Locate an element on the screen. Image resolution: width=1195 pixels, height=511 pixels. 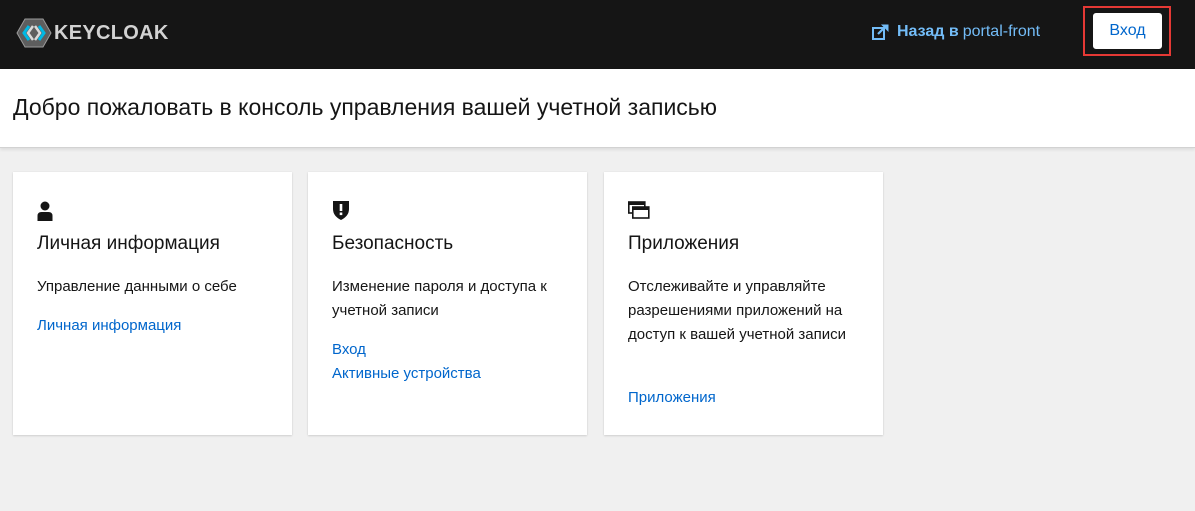
card-links: Приложения is located at coordinates (672, 398).